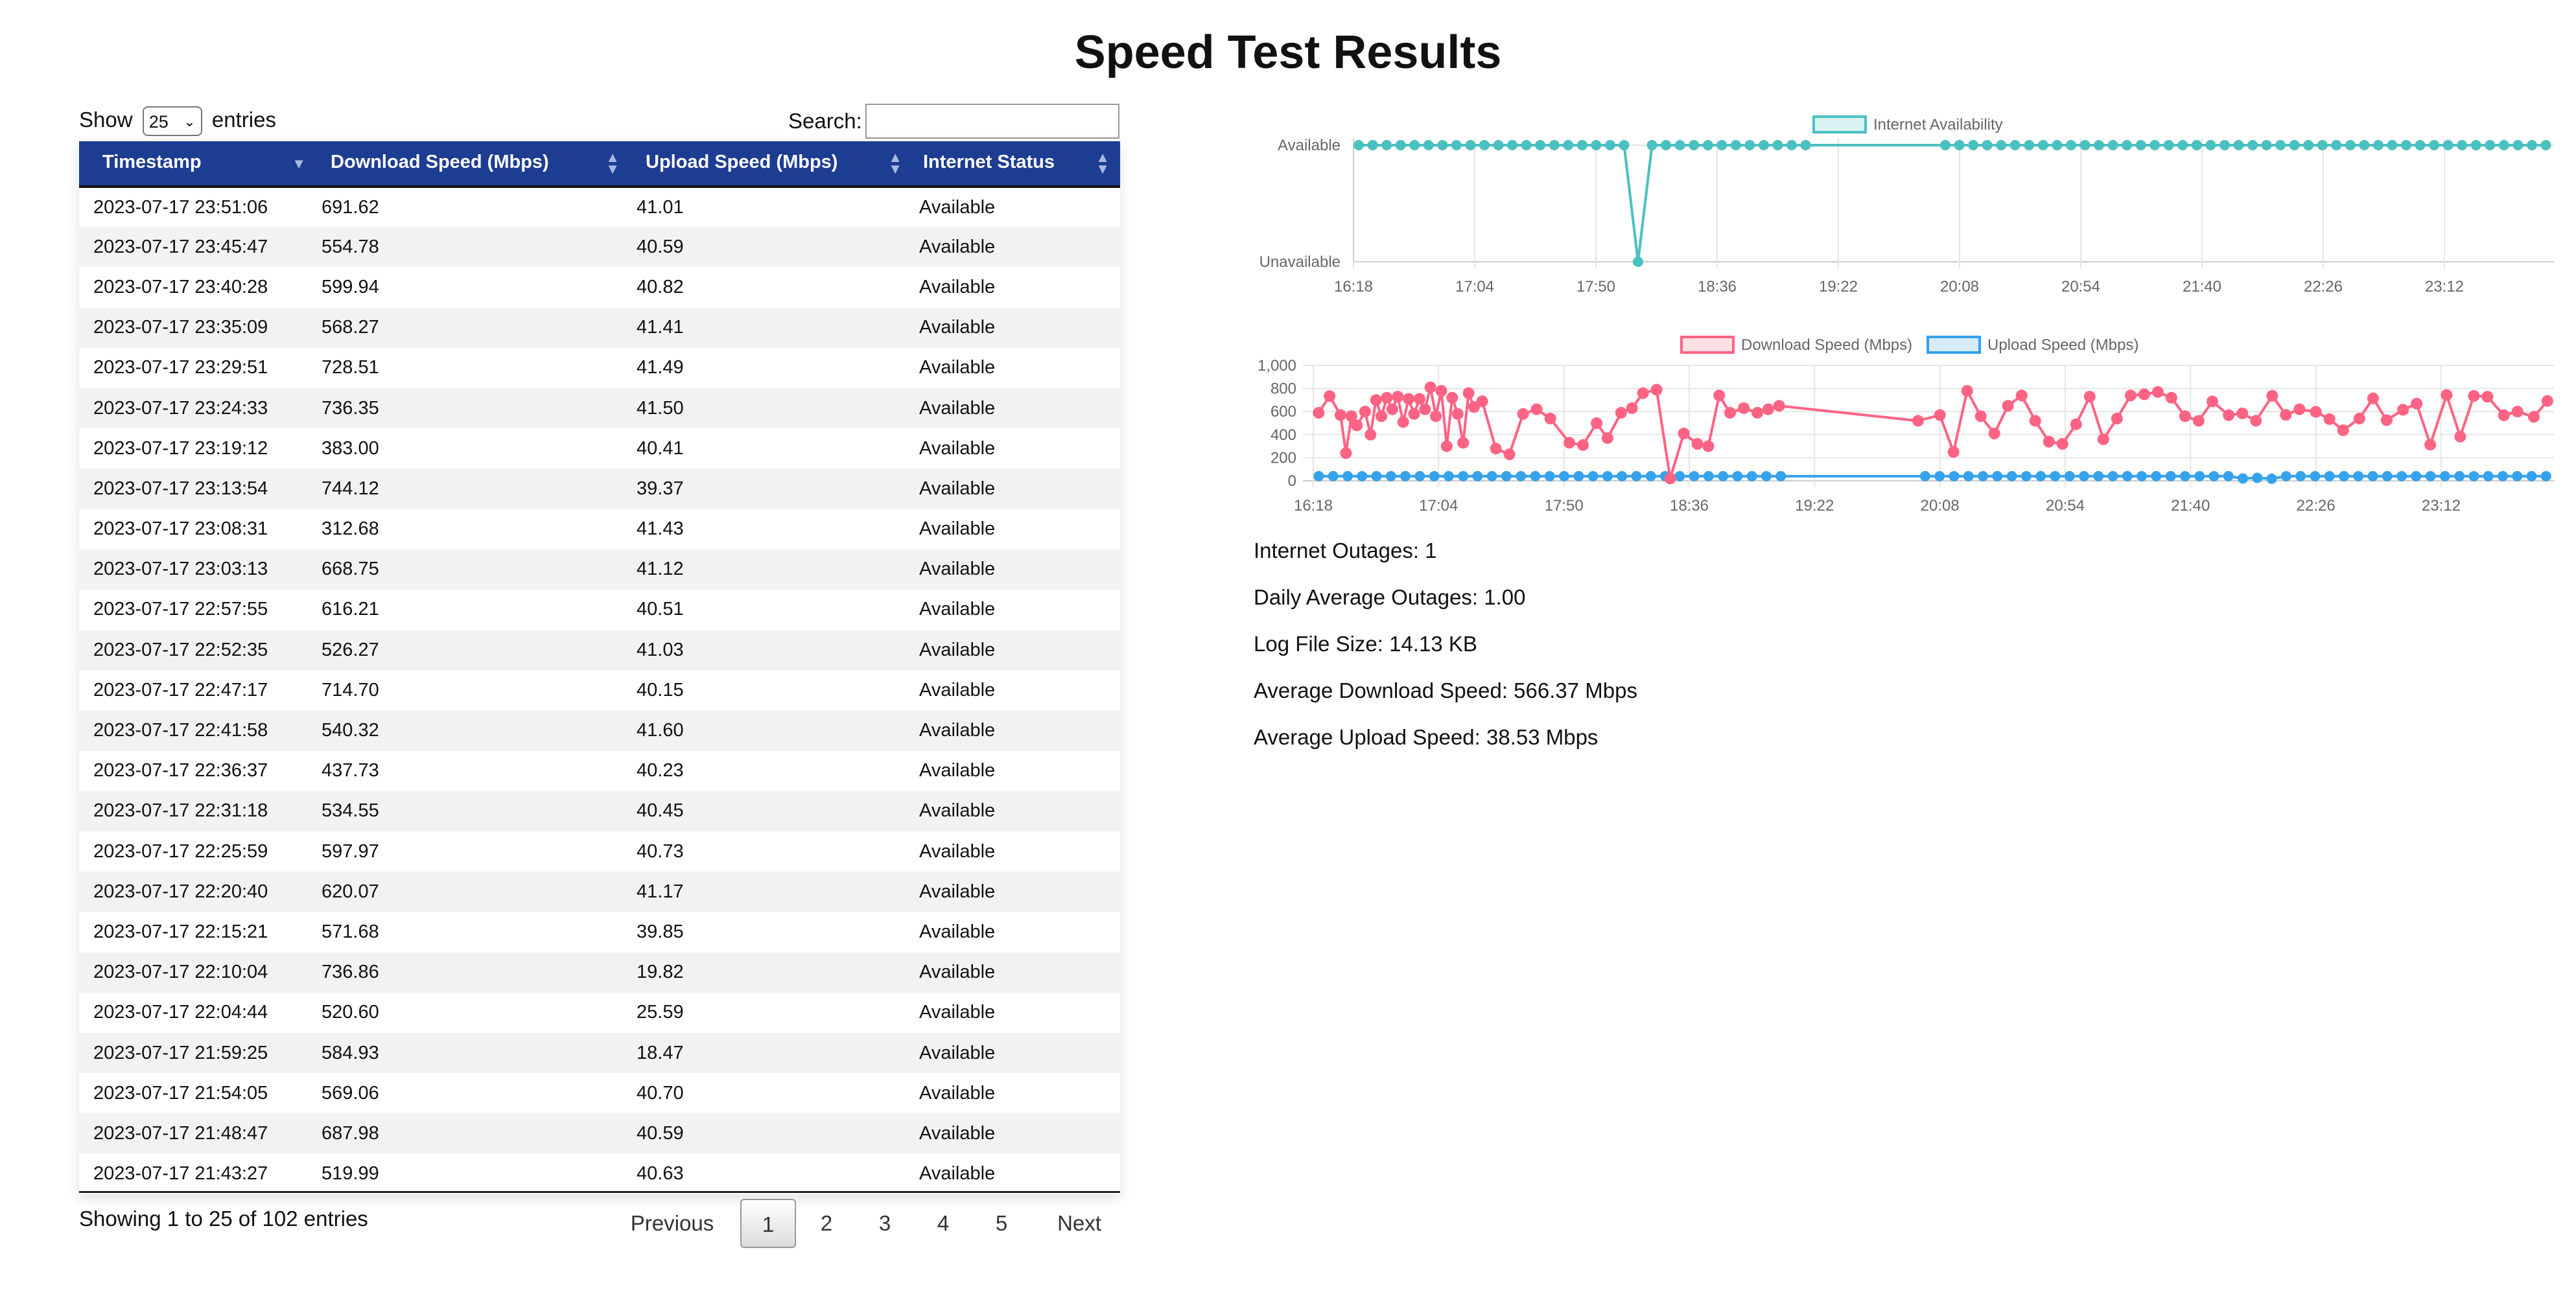 The image size is (2576, 1296). What do you see at coordinates (1345, 550) in the screenshot?
I see `stat-outages: Internet Outages: 1` at bounding box center [1345, 550].